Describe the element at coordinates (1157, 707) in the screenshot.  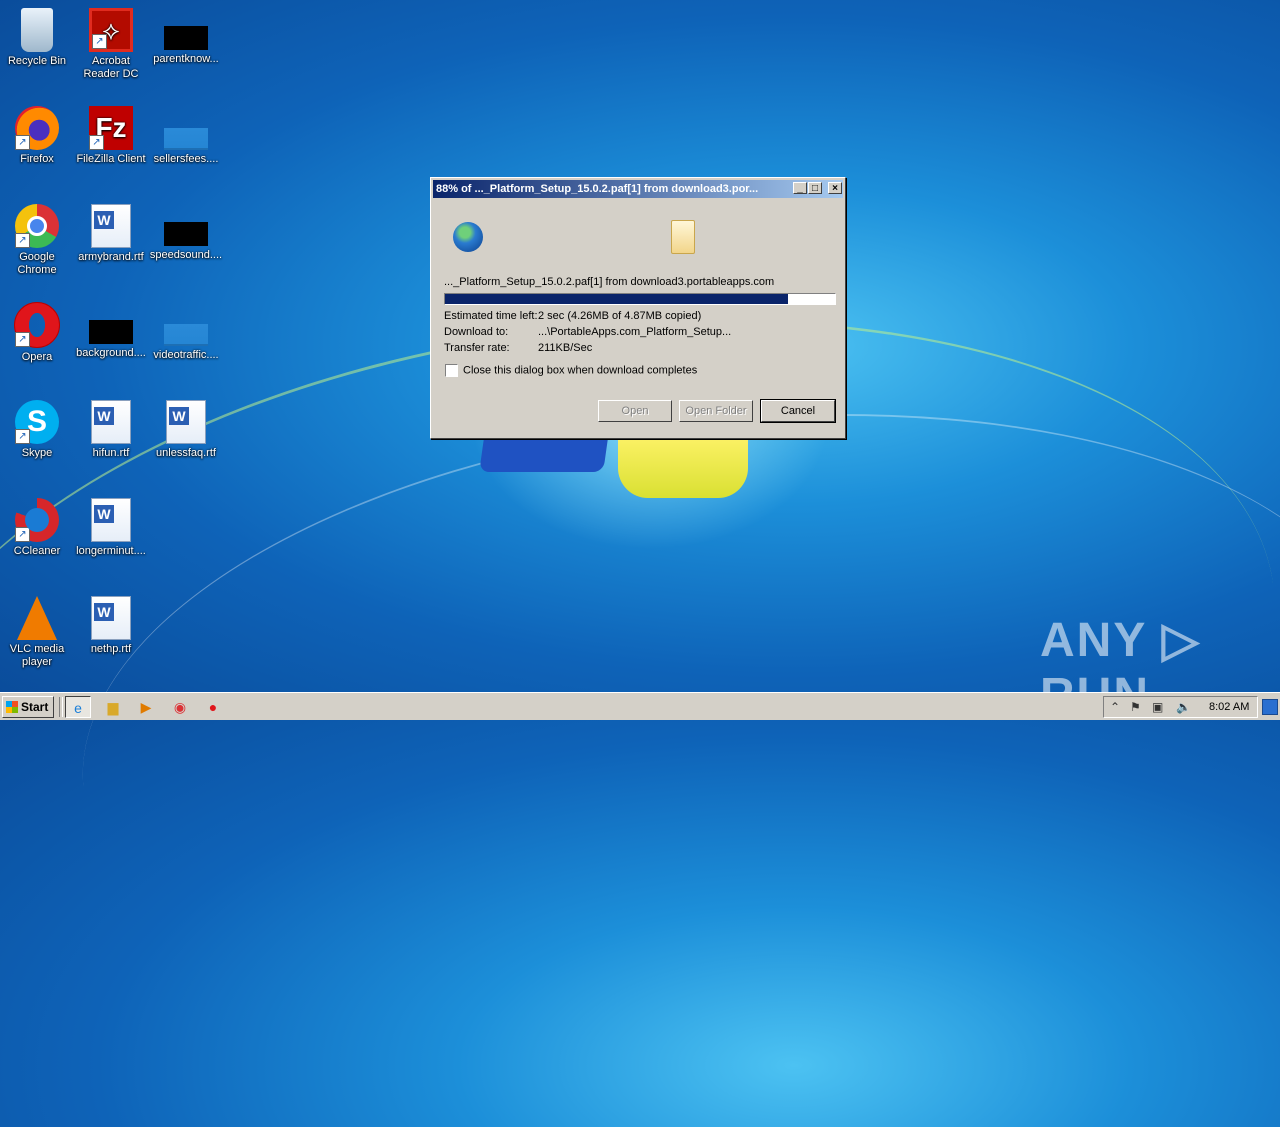
I see `network-icon: ▣` at that location.